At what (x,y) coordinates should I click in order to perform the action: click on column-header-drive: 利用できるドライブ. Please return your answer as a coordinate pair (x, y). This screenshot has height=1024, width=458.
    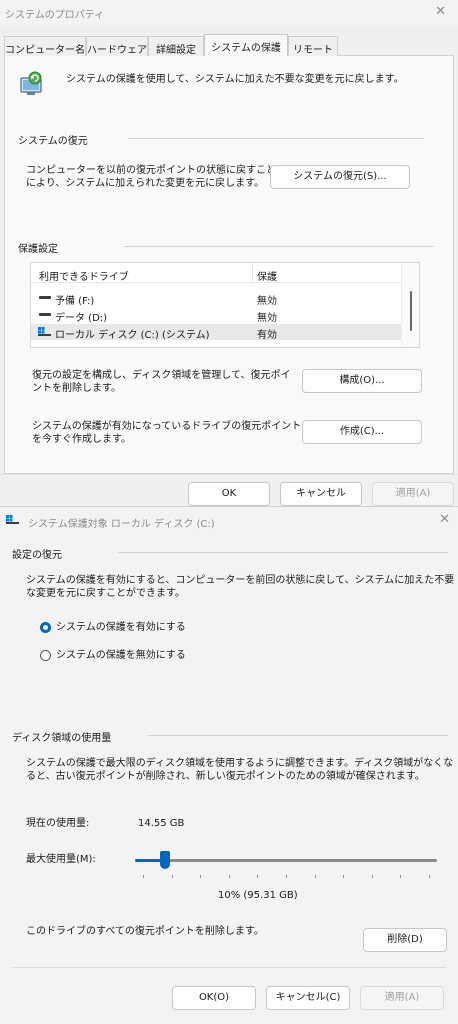
    Looking at the image, I should click on (84, 275).